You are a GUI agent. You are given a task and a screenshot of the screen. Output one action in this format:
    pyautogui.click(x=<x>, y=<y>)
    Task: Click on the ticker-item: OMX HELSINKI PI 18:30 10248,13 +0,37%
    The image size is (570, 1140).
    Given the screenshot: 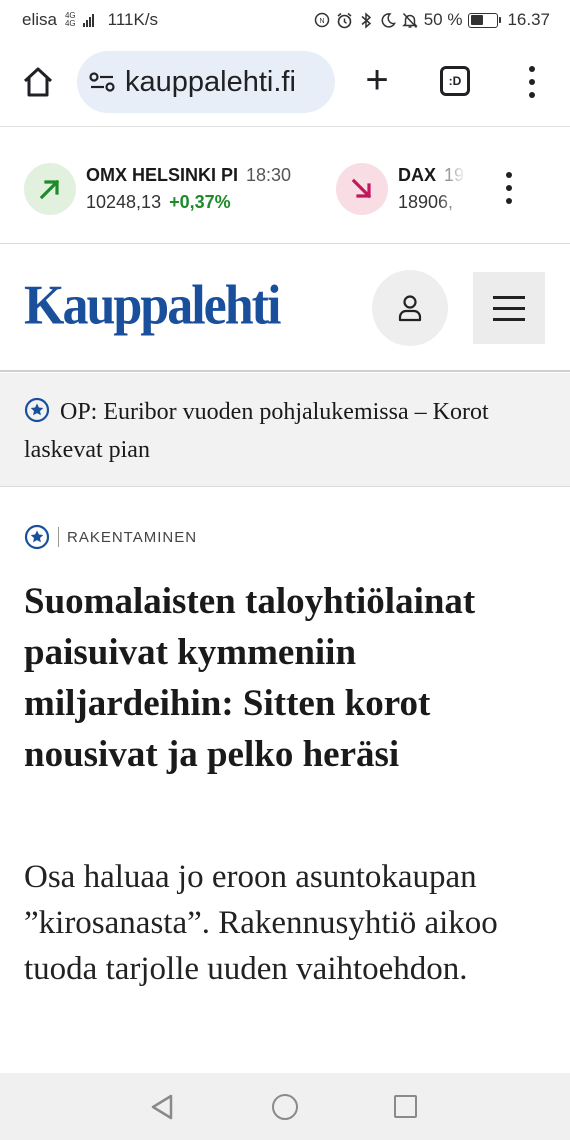 What is the action you would take?
    pyautogui.click(x=157, y=189)
    